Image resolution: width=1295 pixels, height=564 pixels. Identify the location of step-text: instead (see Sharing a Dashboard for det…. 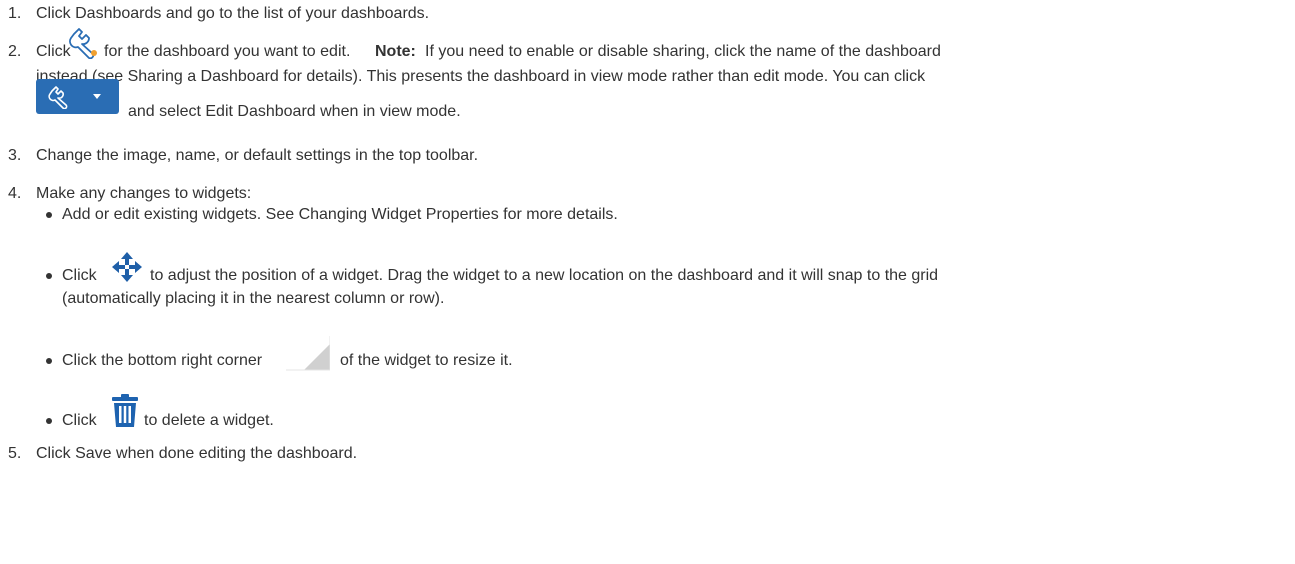
(481, 76).